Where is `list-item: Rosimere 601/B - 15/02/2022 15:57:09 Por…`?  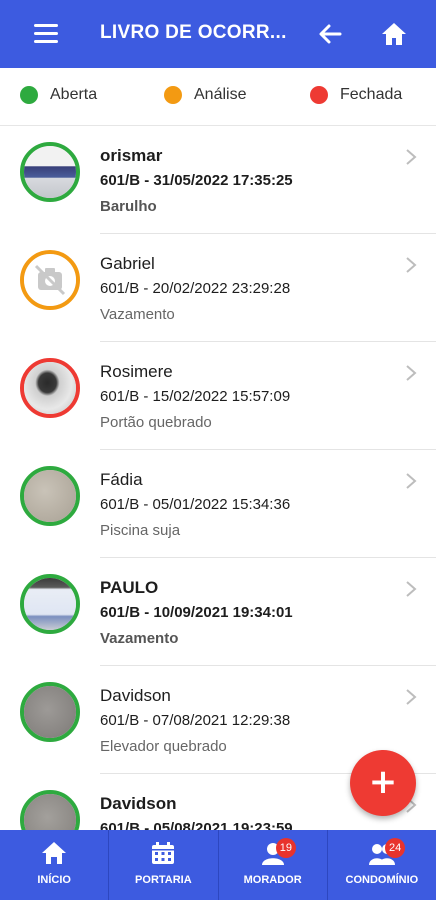 list-item: Rosimere 601/B - 15/02/2022 15:57:09 Por… is located at coordinates (218, 396).